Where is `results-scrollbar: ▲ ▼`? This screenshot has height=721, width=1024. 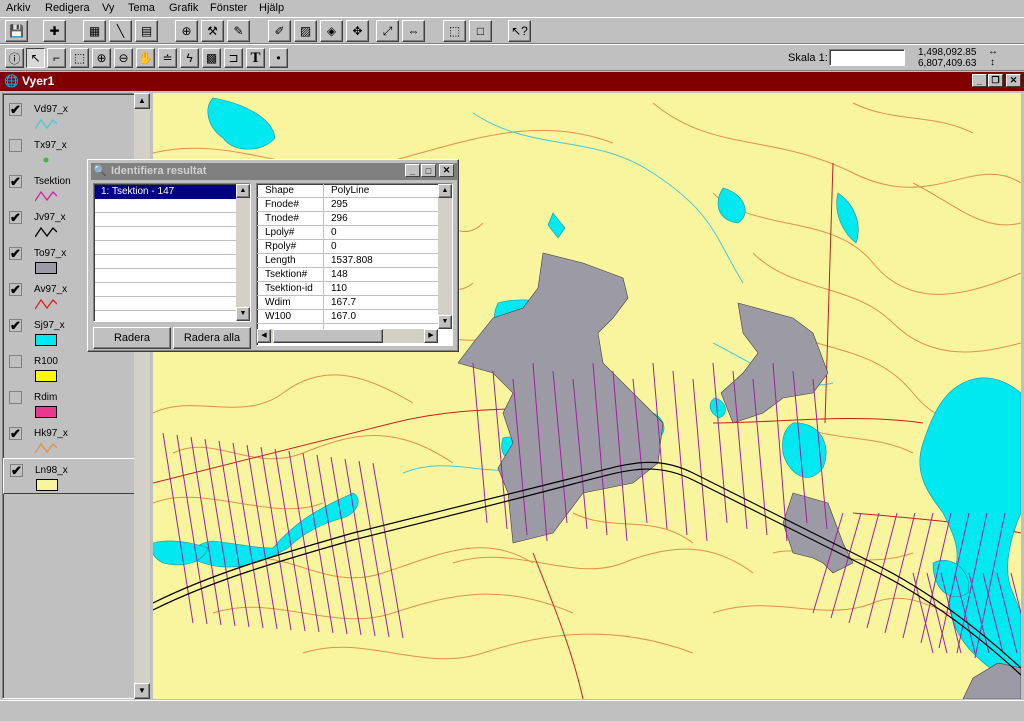 results-scrollbar: ▲ ▼ is located at coordinates (243, 252).